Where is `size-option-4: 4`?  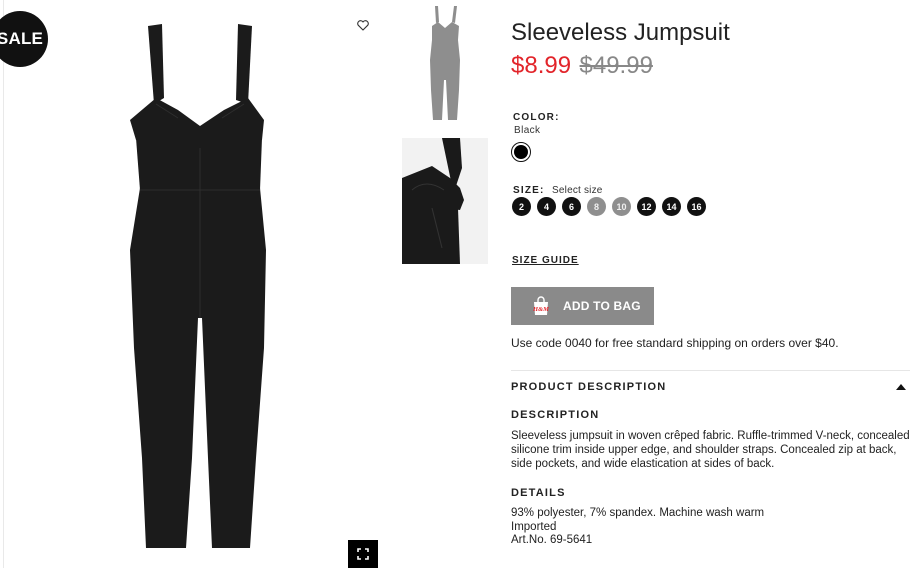
size-option-4: 4 is located at coordinates (546, 206).